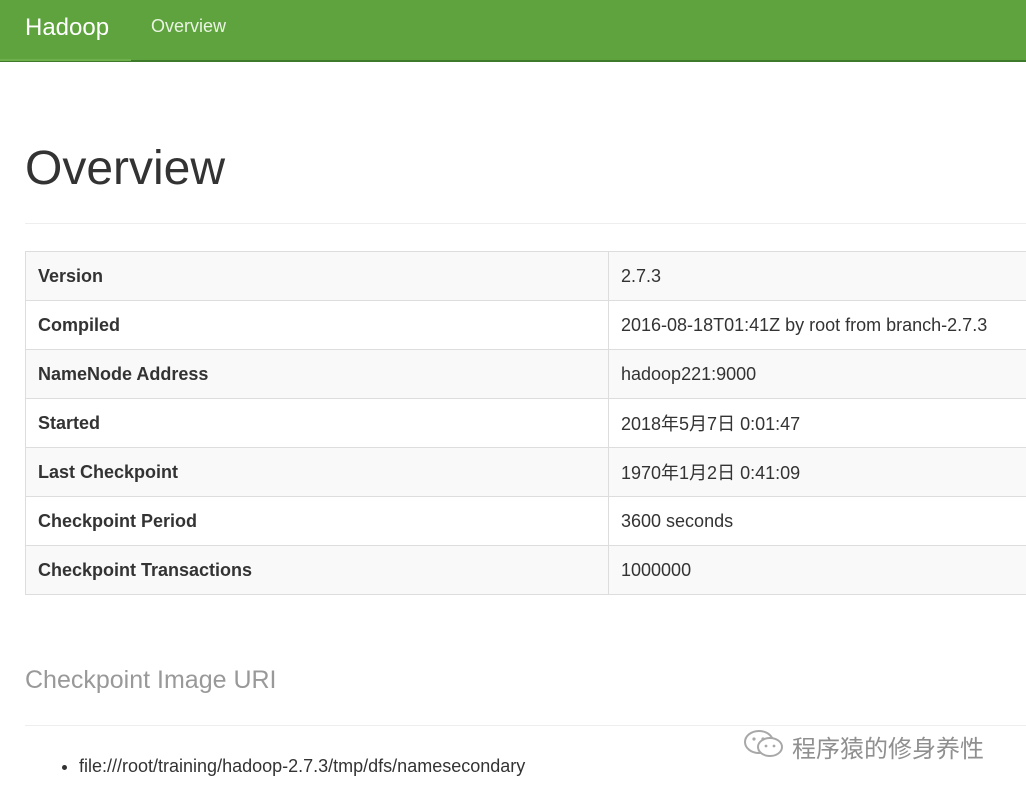 Image resolution: width=1026 pixels, height=791 pixels. Describe the element at coordinates (817, 423) in the screenshot. I see `row-value: 2018年5月7日 0:01:47` at that location.